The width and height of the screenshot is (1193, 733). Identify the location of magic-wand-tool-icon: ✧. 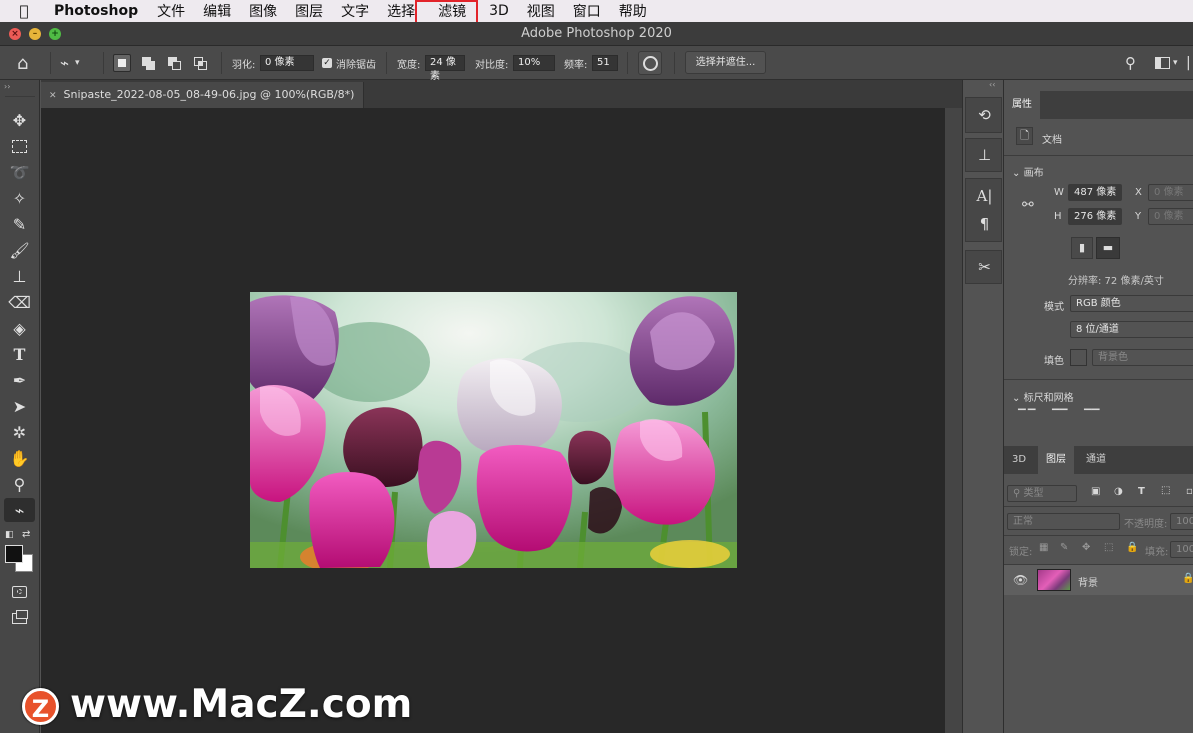
(19, 198).